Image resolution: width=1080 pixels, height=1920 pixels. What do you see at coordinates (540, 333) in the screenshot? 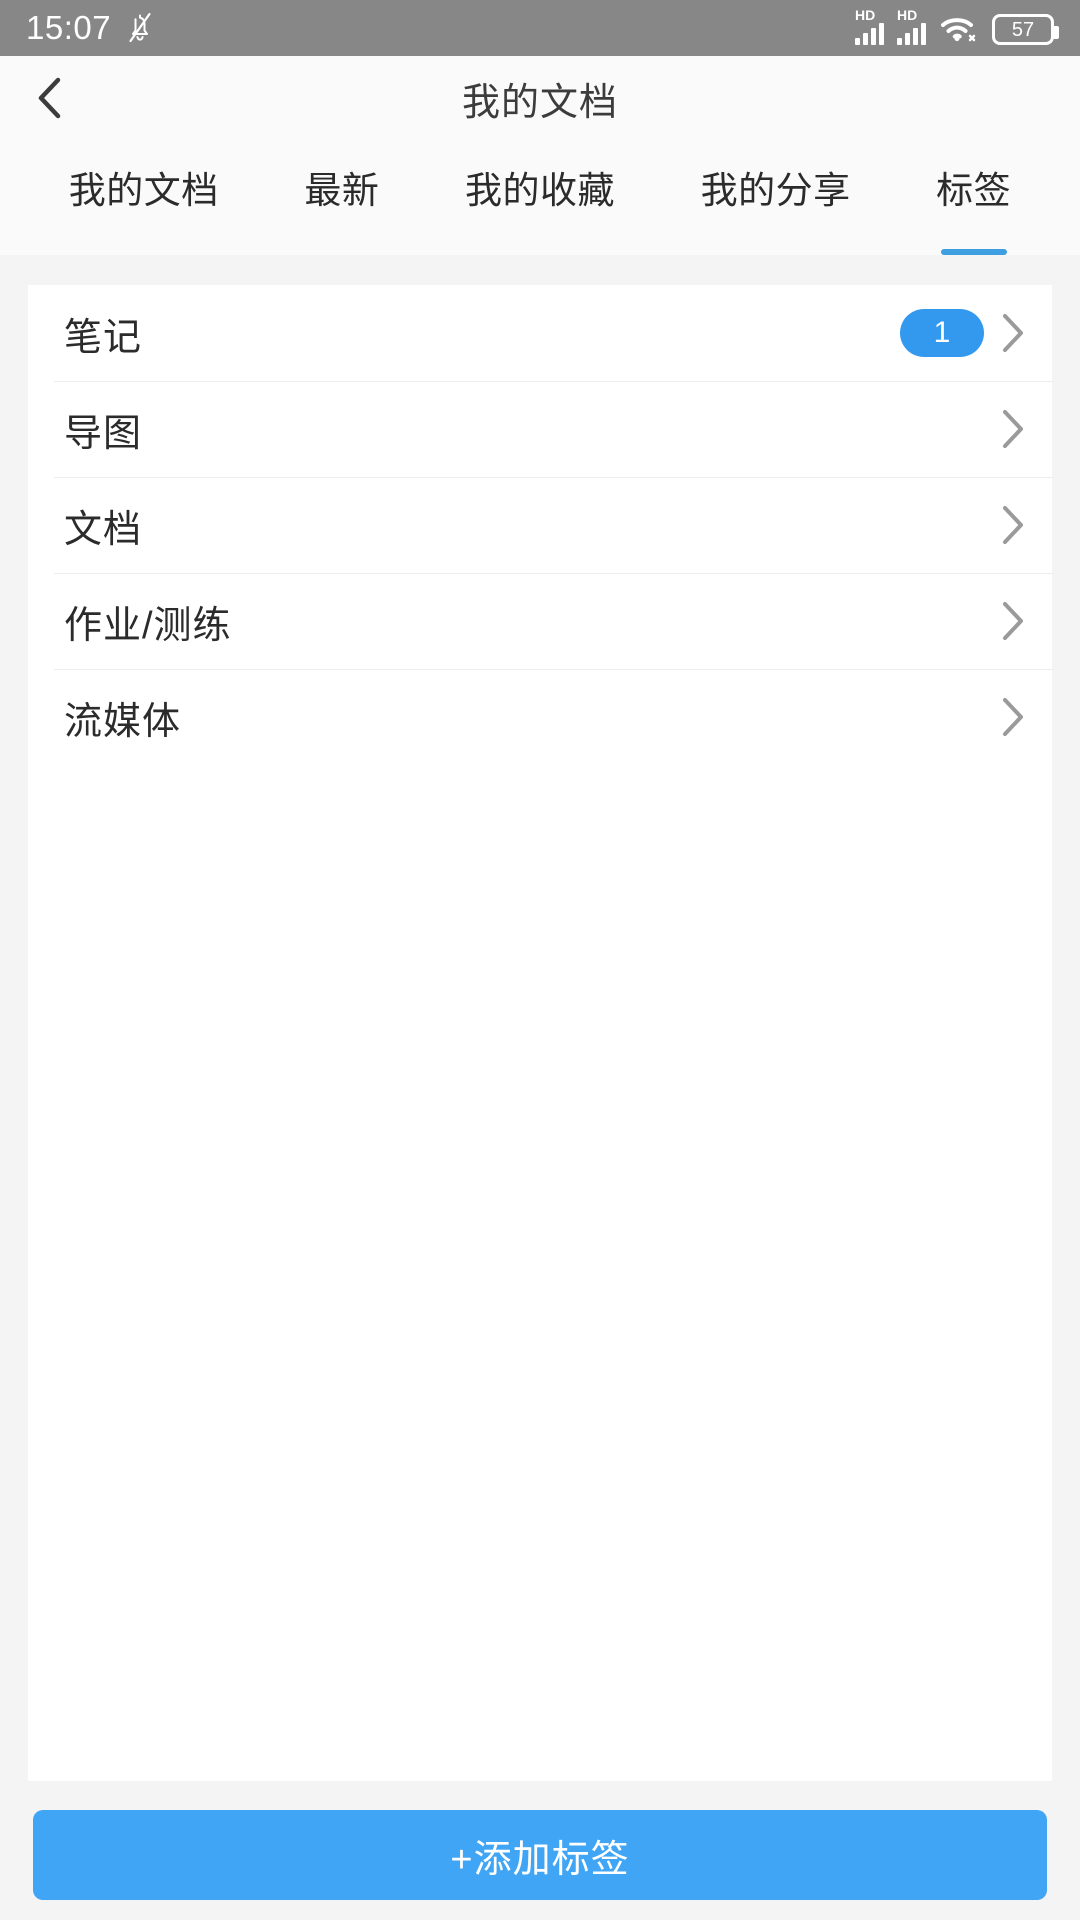
I see `list-item-notes: 笔记 1` at bounding box center [540, 333].